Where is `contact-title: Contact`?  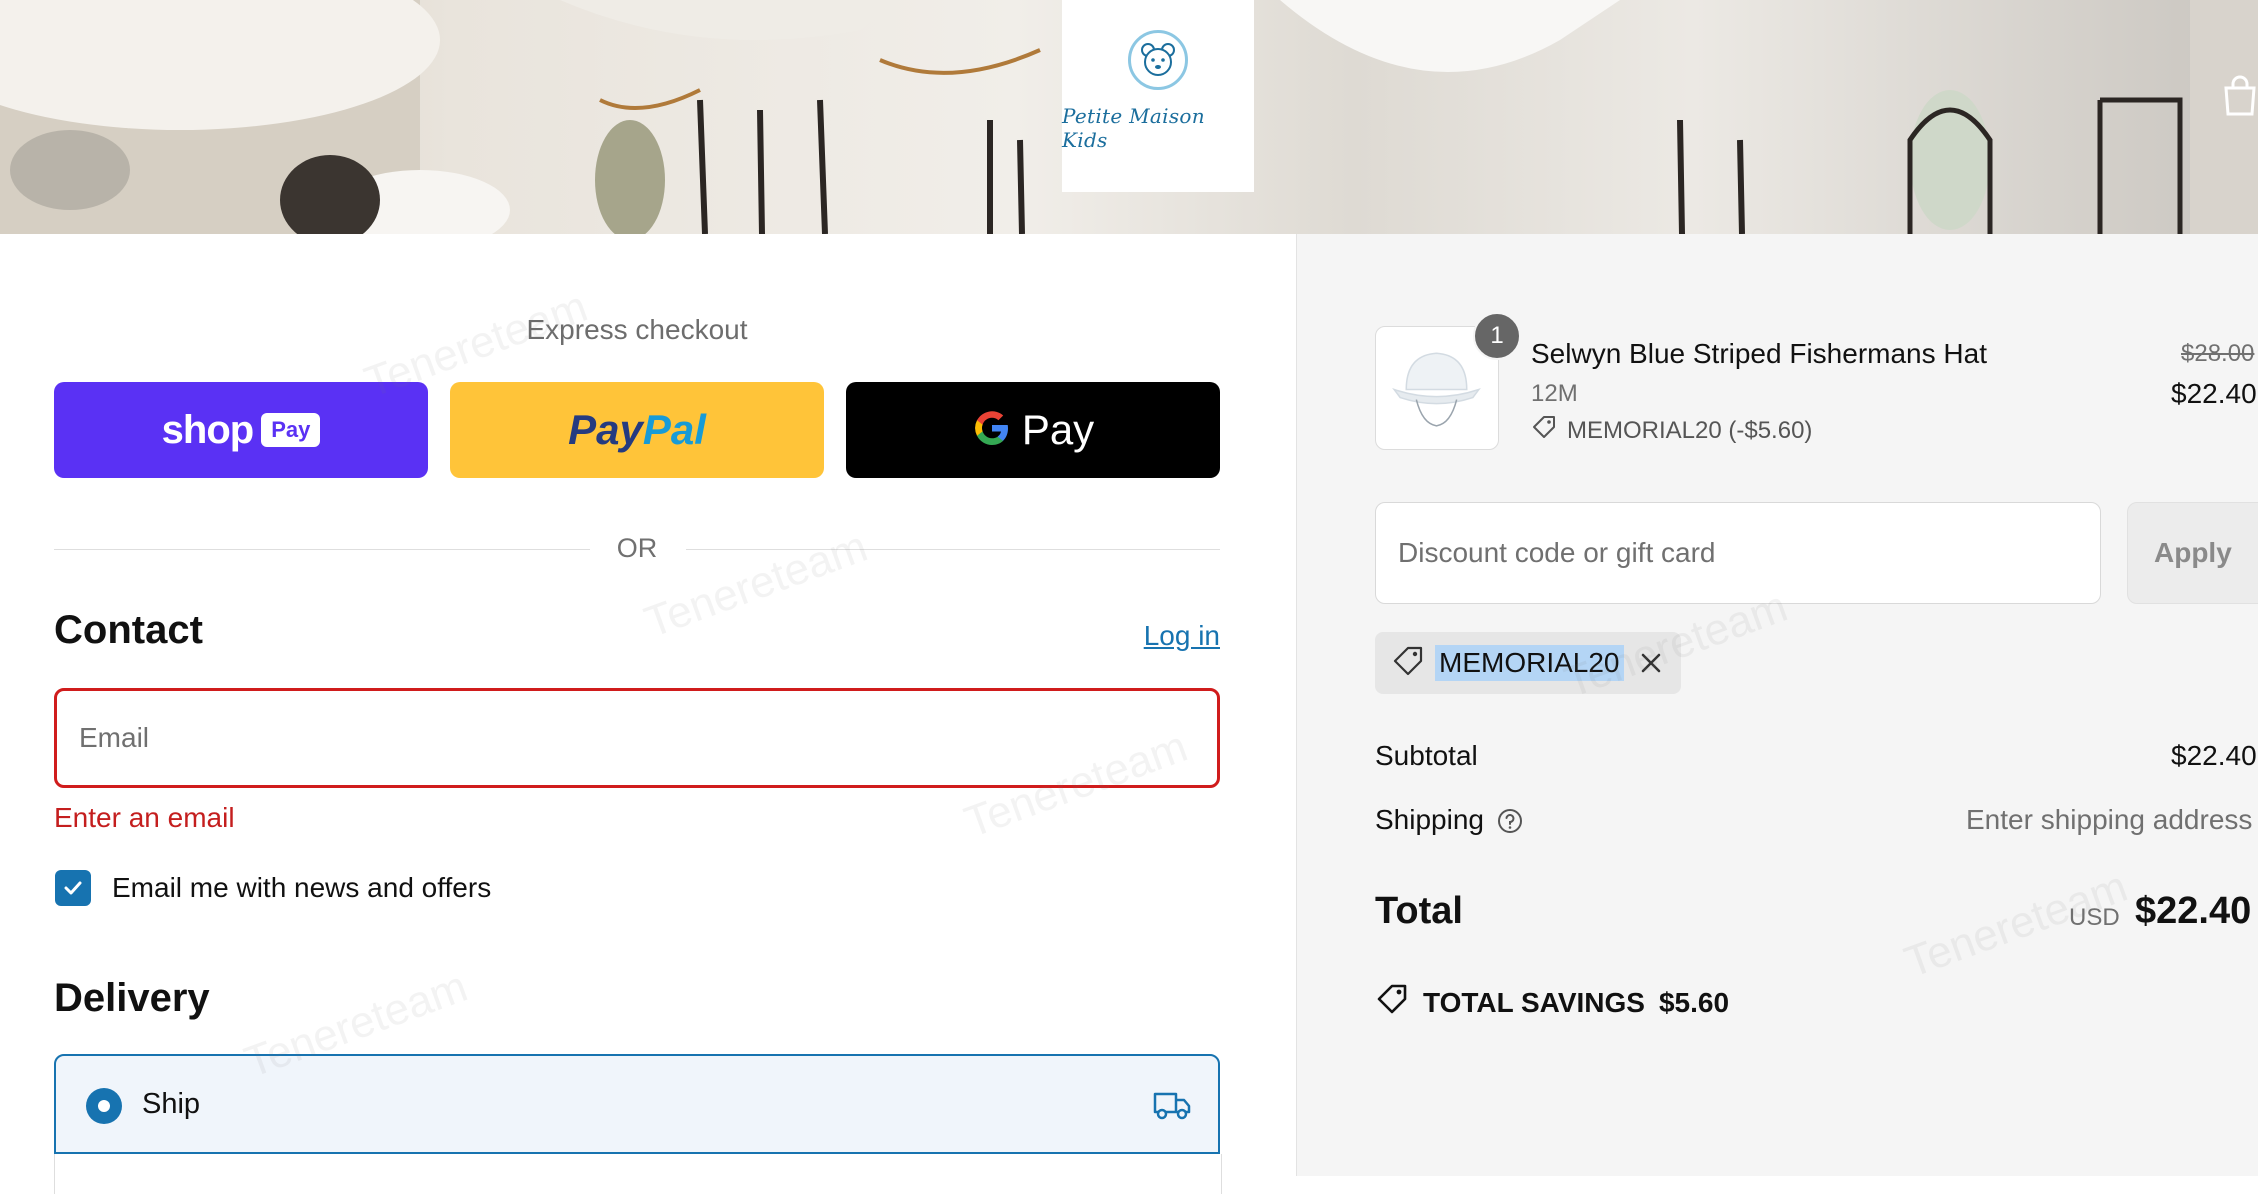 contact-title: Contact is located at coordinates (128, 630).